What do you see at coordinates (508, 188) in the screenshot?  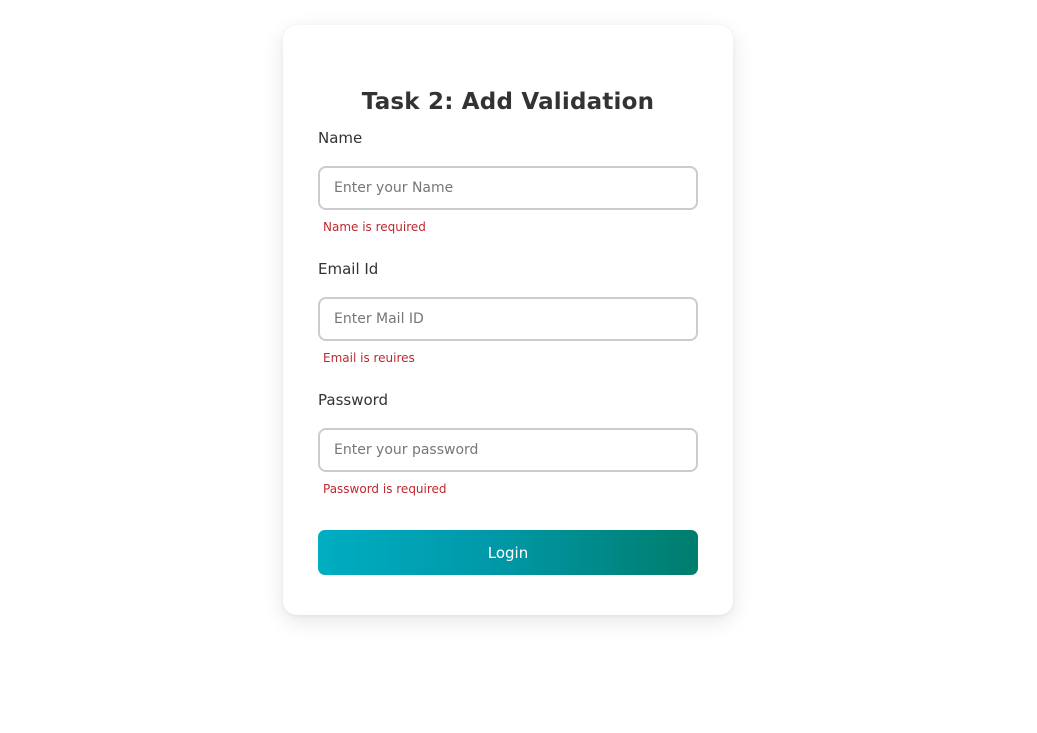 I see `name-input` at bounding box center [508, 188].